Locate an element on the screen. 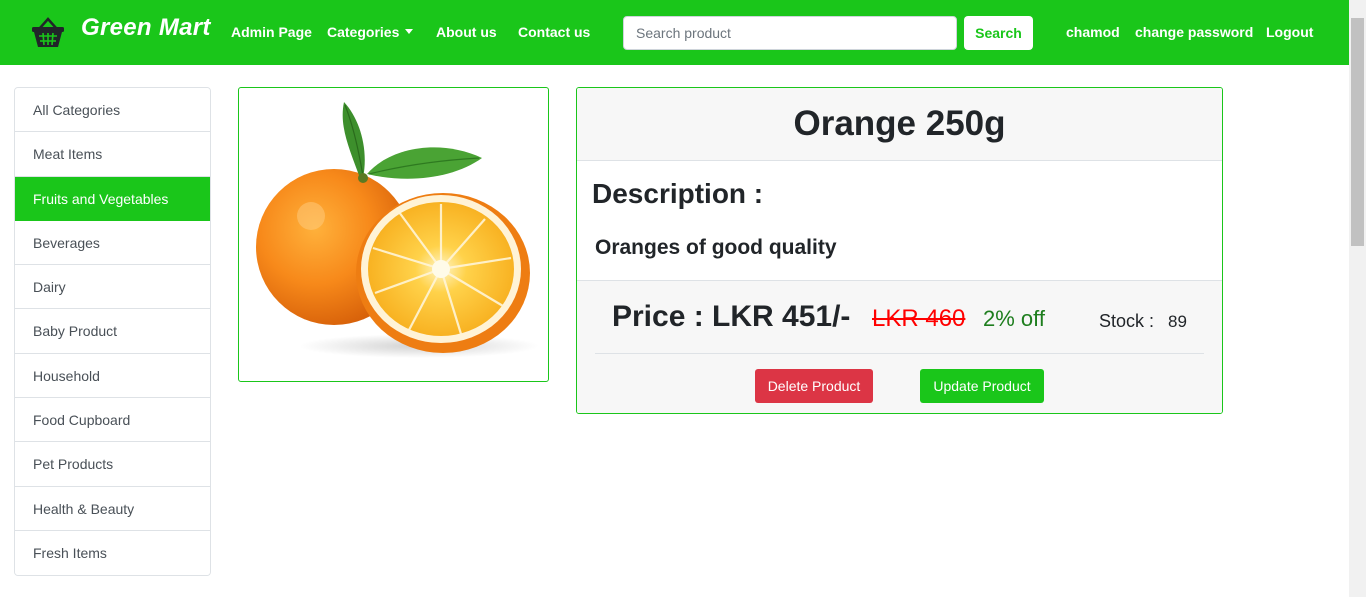 This screenshot has height=597, width=1366. nav-change-password: change password is located at coordinates (1194, 32).